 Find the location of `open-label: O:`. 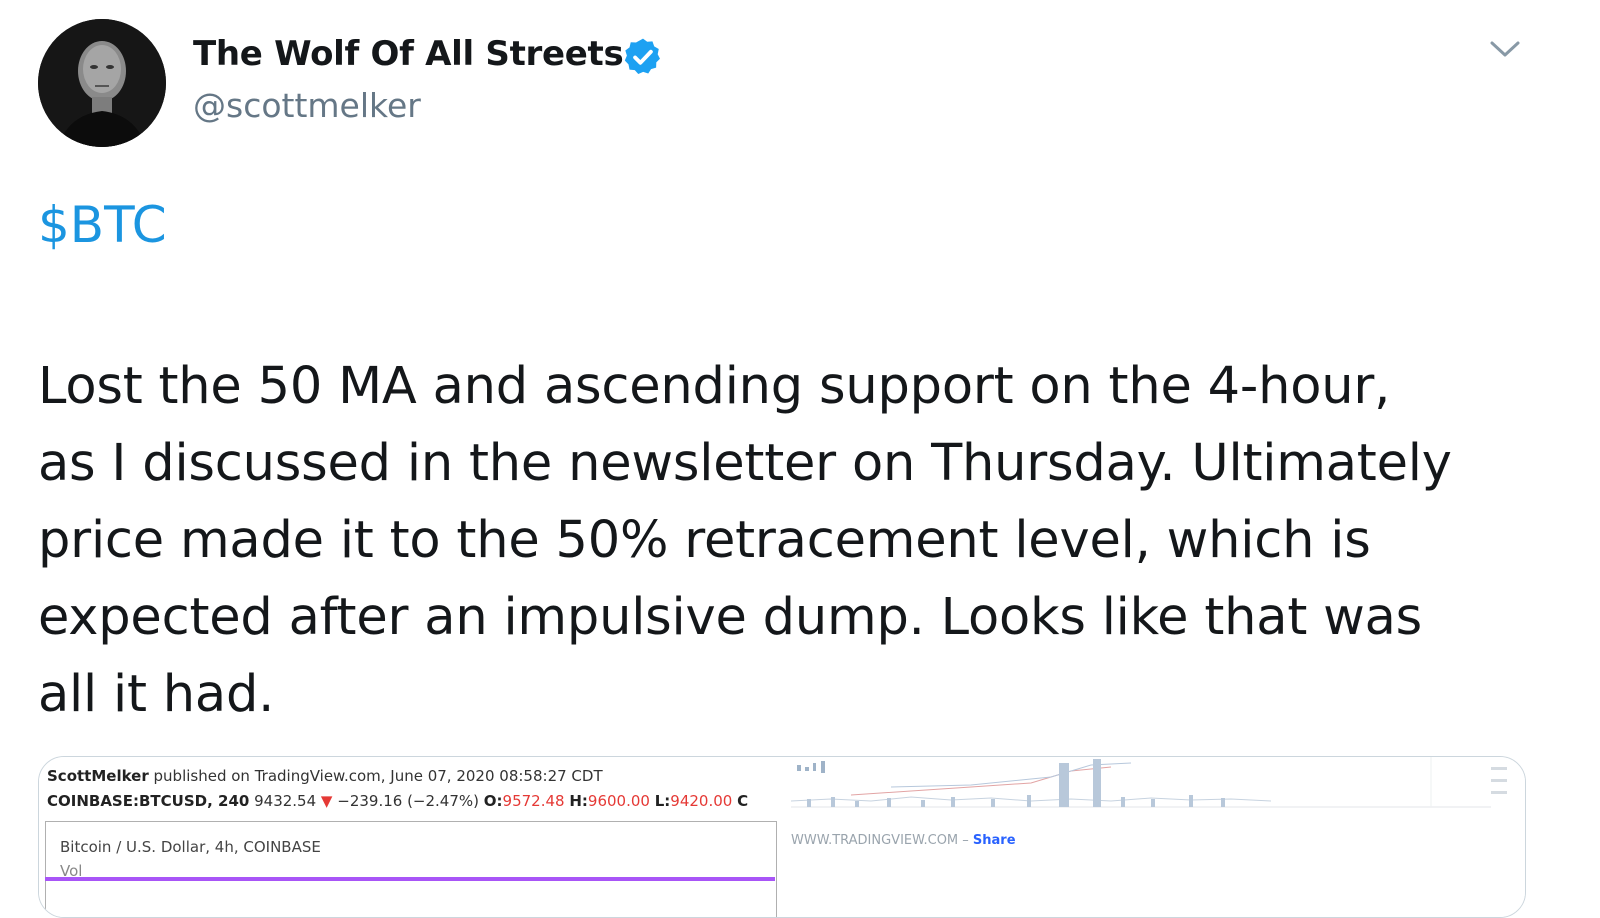

open-label: O: is located at coordinates (493, 801).